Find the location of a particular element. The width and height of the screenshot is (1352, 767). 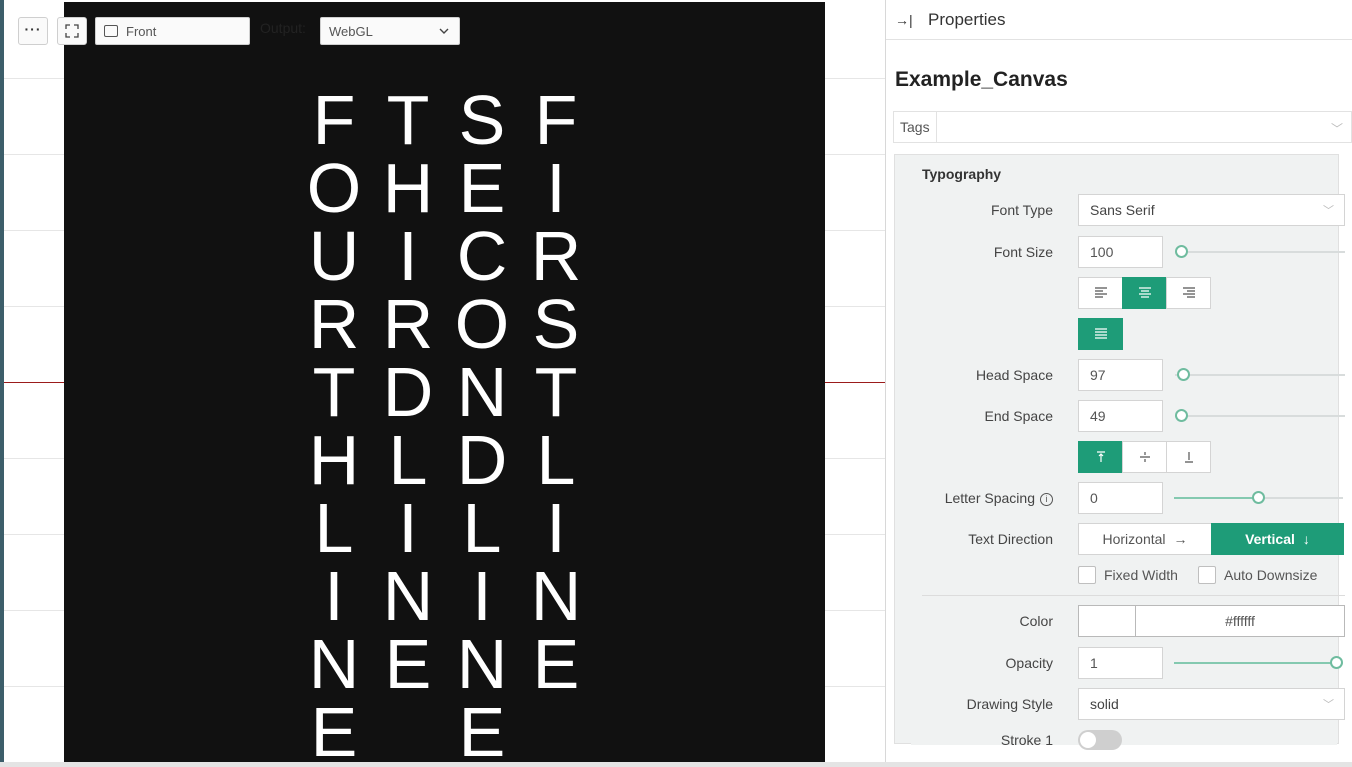

text-line-first: FIRSTLINE is located at coordinates (556, 392).